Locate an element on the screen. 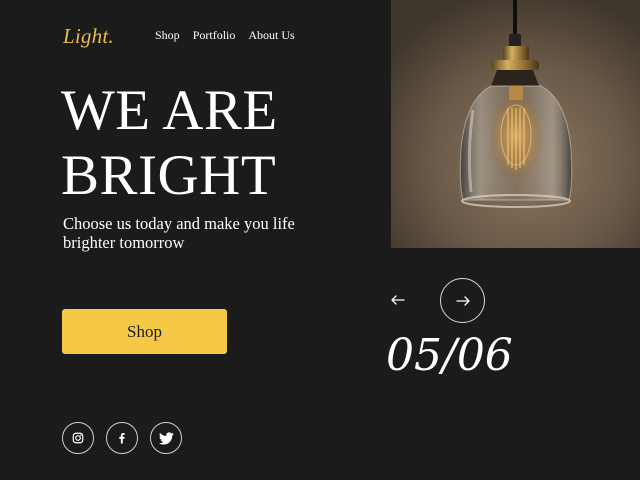 This screenshot has height=480, width=640. headline-line-1: WE ARE is located at coordinates (169, 110).